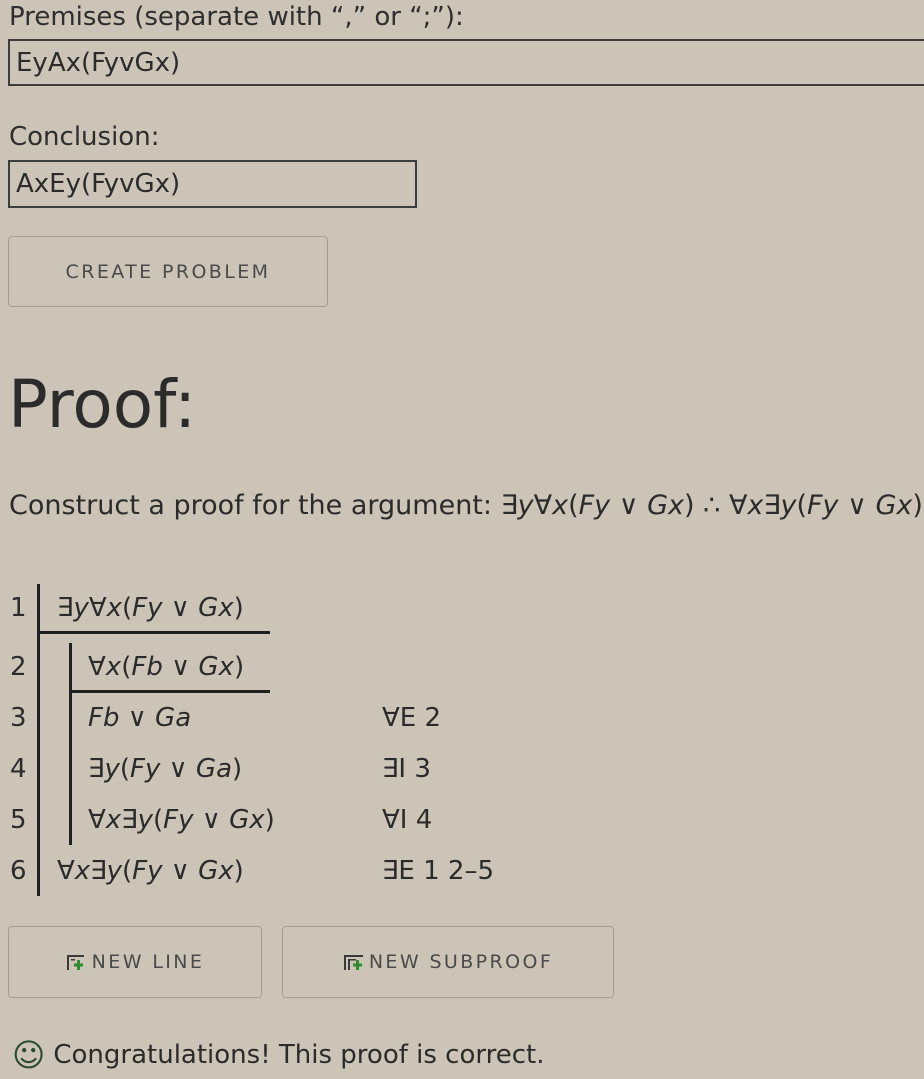 The height and width of the screenshot is (1079, 924). Describe the element at coordinates (102, 404) in the screenshot. I see `proof-heading: Proof:` at that location.